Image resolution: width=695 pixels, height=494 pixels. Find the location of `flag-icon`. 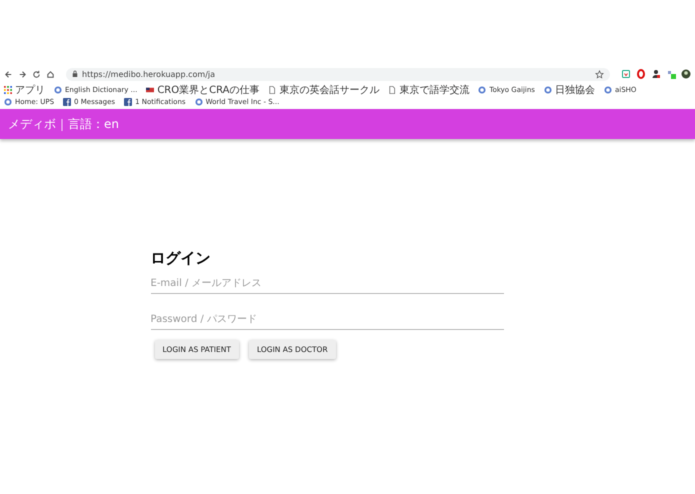

flag-icon is located at coordinates (150, 90).